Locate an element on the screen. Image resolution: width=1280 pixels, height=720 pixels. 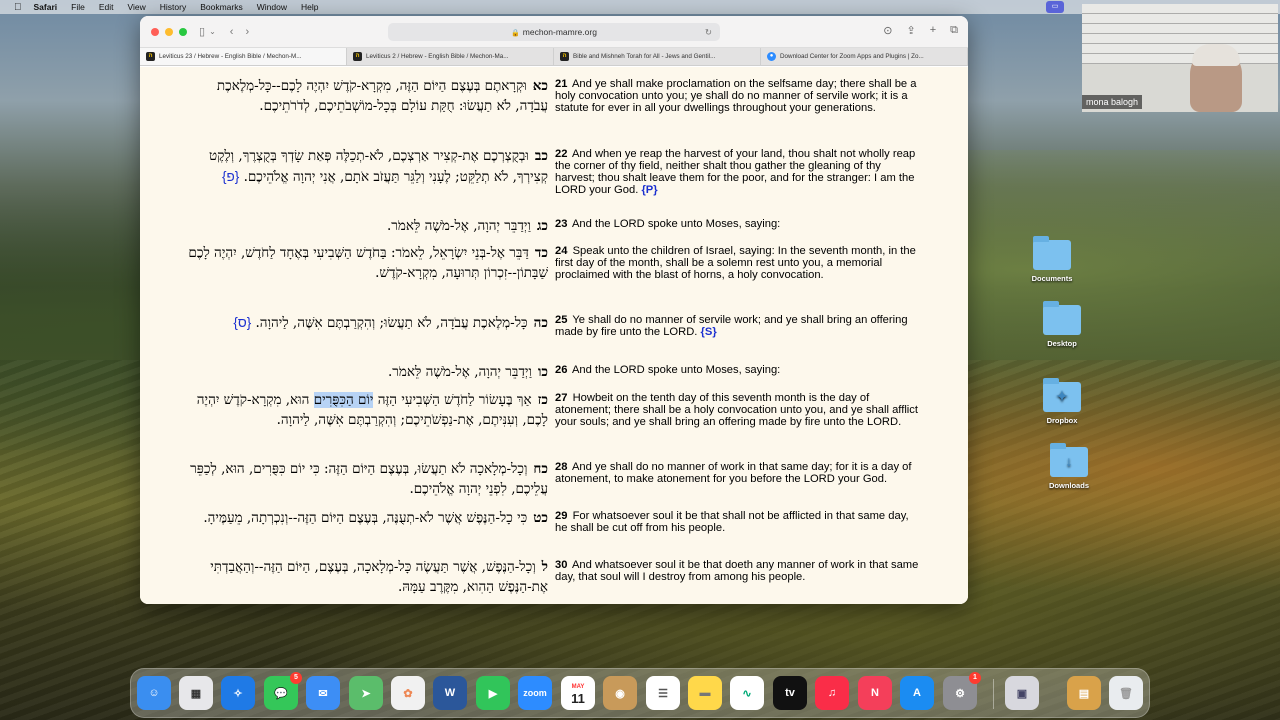
desktop-icon-label: Documents is located at coordinates (1052, 278).